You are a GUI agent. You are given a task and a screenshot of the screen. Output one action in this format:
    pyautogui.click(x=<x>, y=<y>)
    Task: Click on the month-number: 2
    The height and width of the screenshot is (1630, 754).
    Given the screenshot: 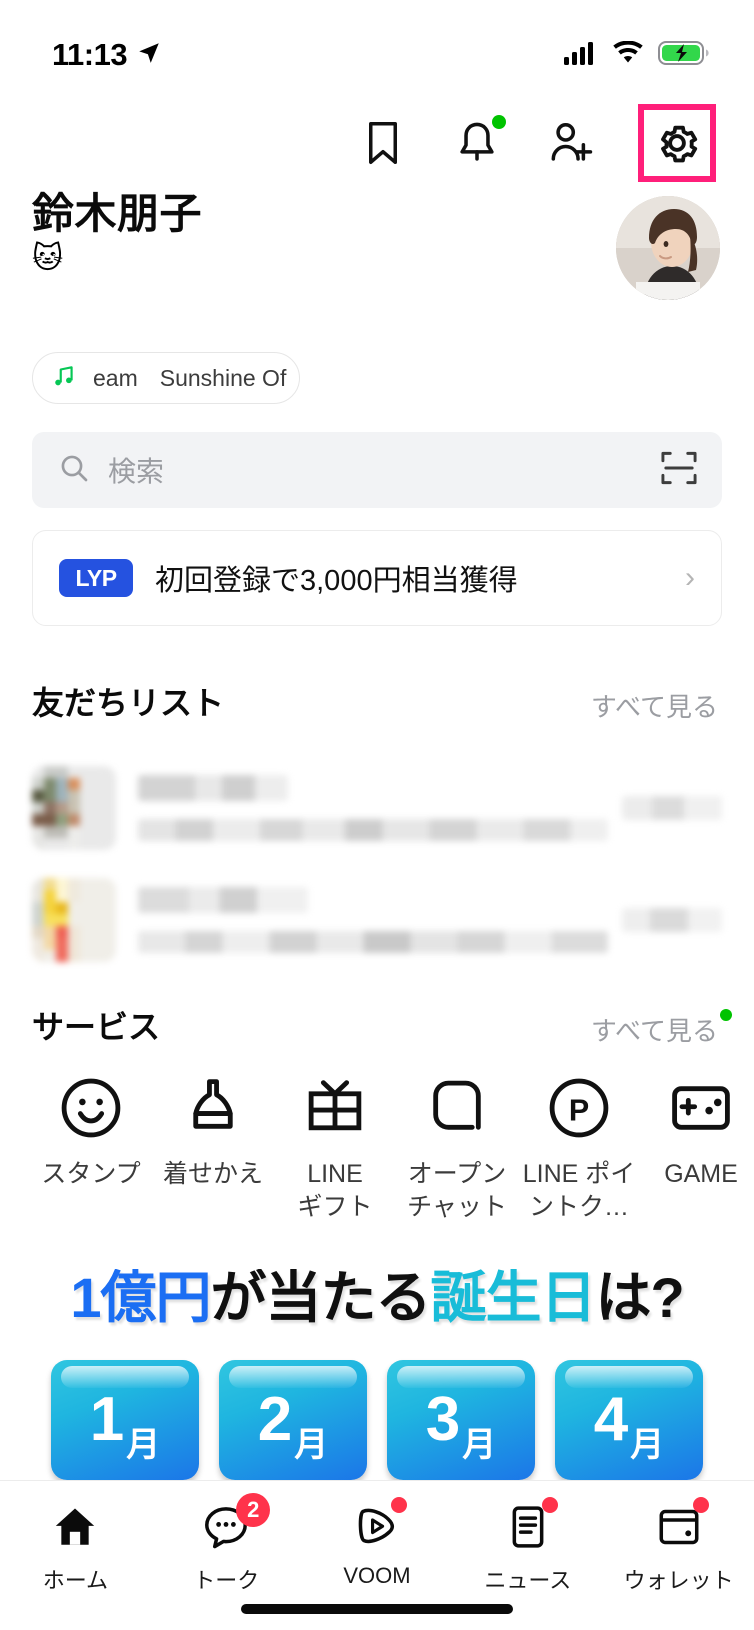 What is the action you would take?
    pyautogui.click(x=275, y=1419)
    